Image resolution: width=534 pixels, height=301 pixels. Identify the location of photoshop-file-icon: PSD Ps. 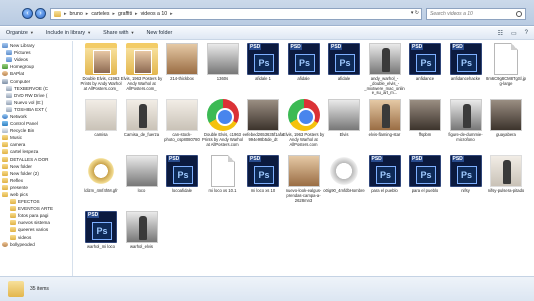
(182, 171).